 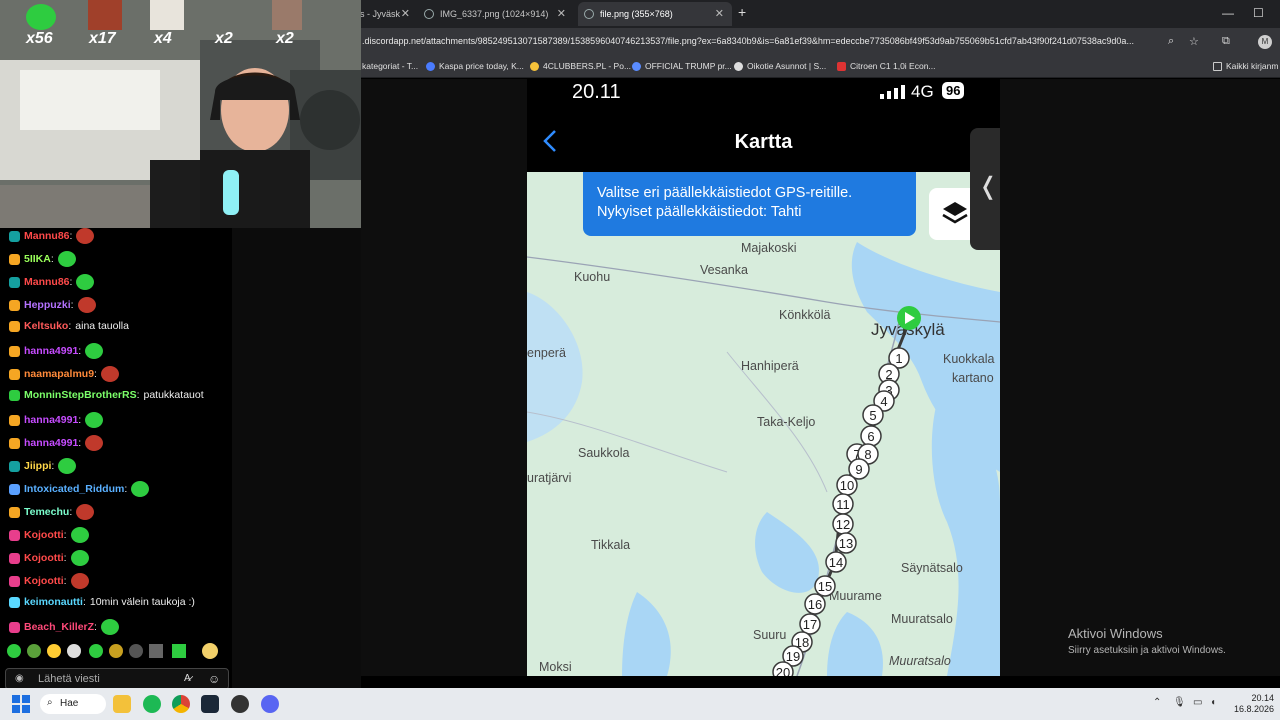 I want to click on search-icon: ⌕, so click(x=50, y=702).